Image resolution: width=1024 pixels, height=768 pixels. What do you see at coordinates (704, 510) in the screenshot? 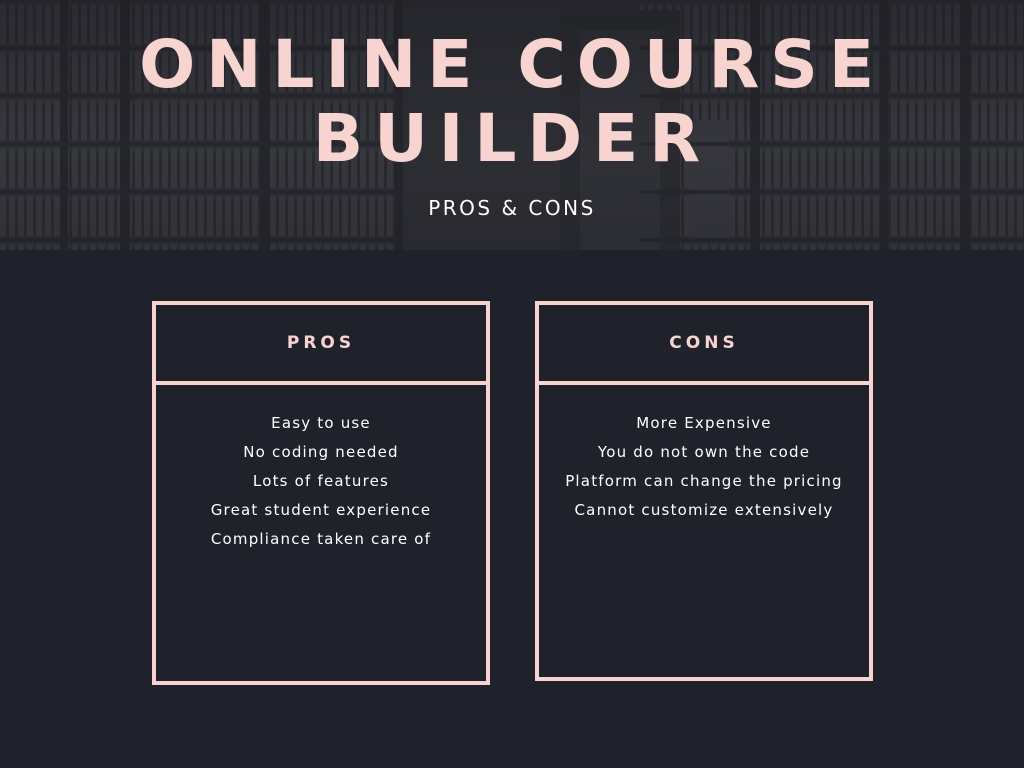
I see `cons-list-item: Cannot customize extensively` at bounding box center [704, 510].